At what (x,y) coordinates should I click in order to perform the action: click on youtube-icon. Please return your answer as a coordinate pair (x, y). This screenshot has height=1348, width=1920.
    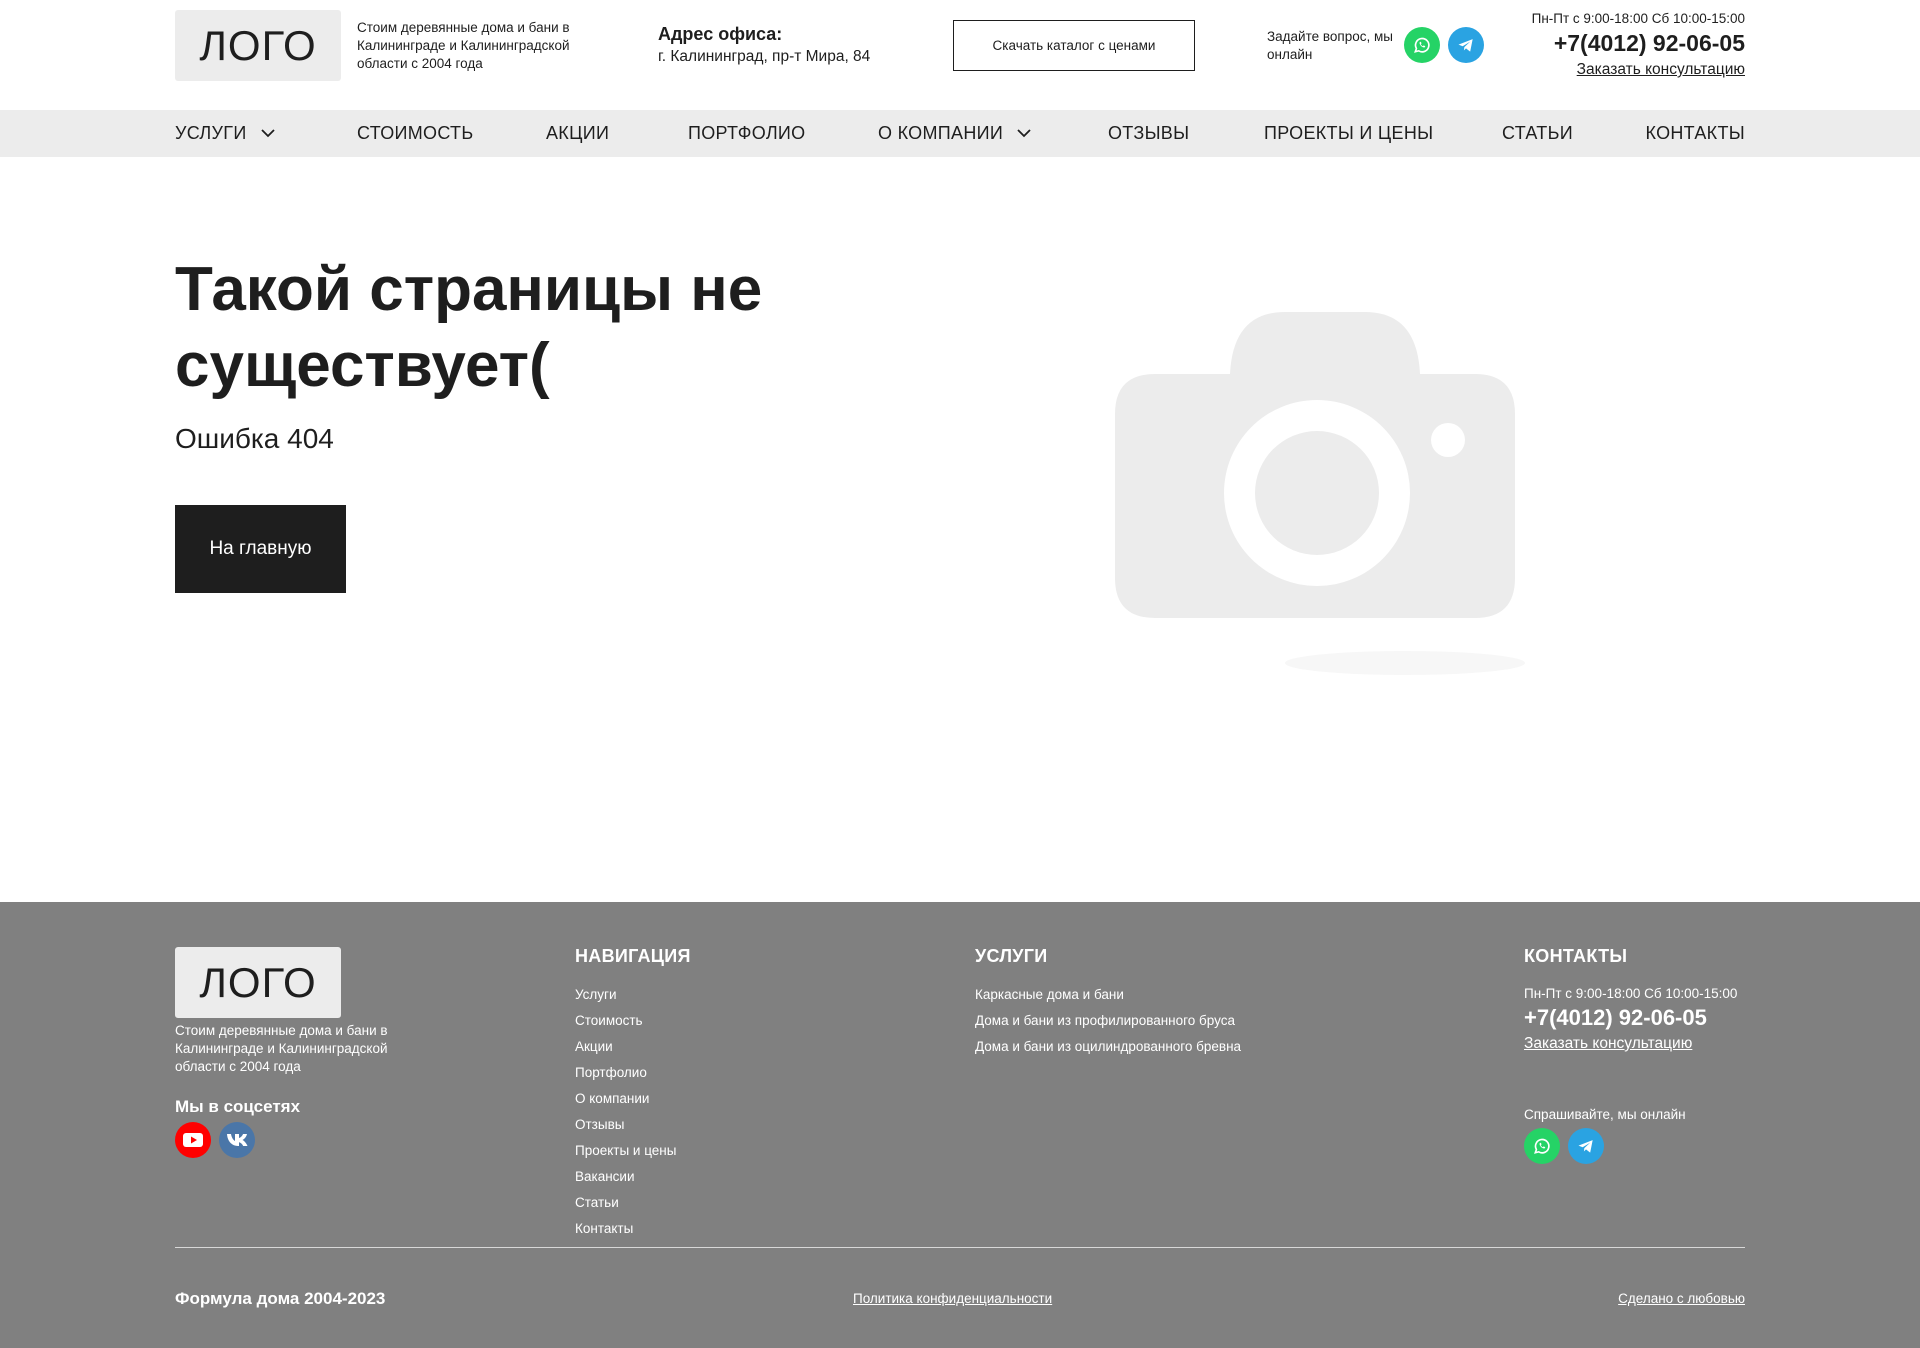
    Looking at the image, I should click on (193, 1140).